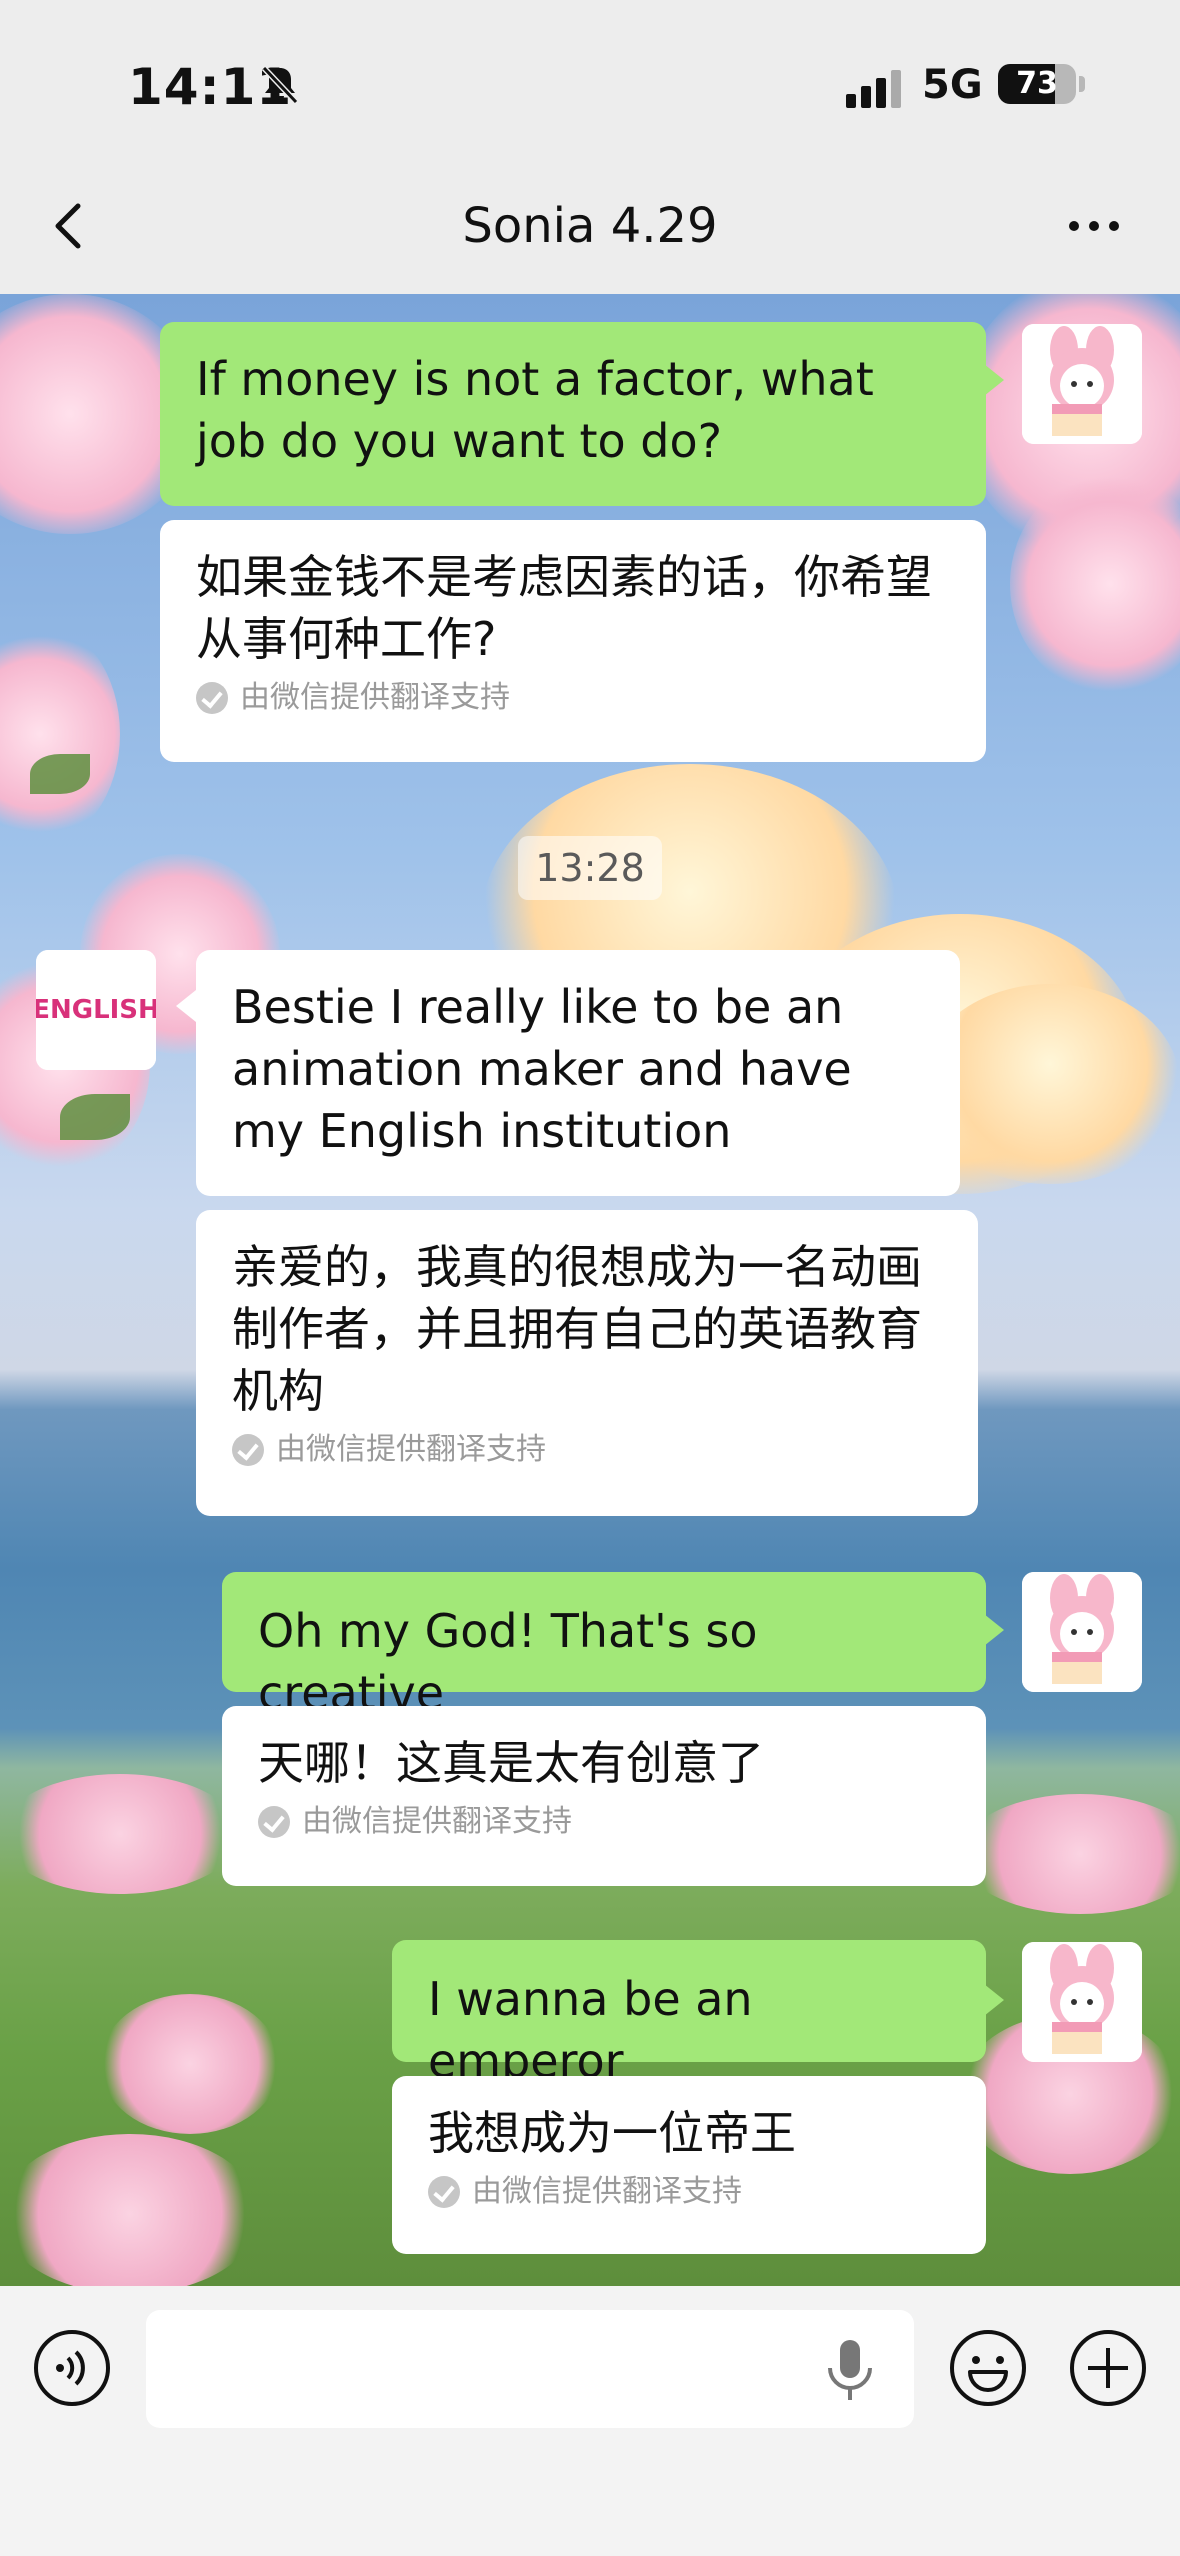  Describe the element at coordinates (1108, 2368) in the screenshot. I see `plus-icon` at that location.